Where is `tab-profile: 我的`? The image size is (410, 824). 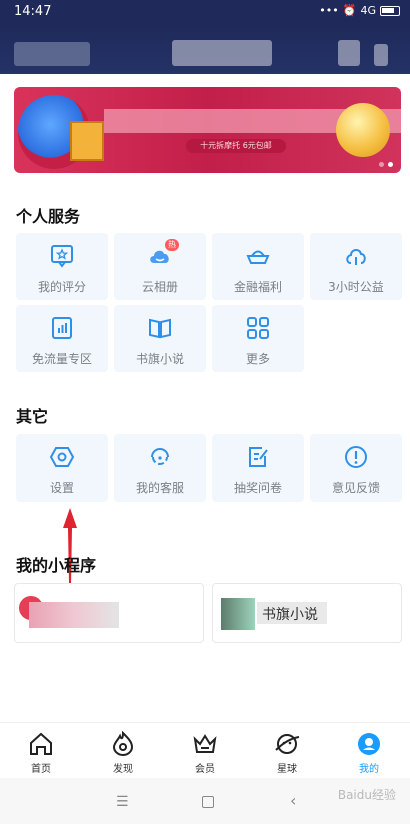
tab-profile: 我的 is located at coordinates (369, 750).